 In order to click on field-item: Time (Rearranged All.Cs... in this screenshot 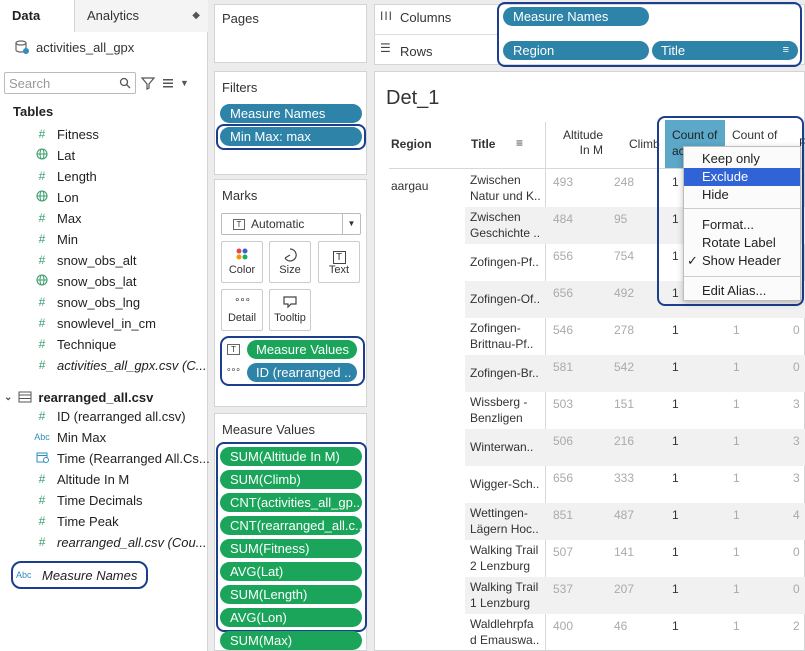, I will do `click(120, 458)`.